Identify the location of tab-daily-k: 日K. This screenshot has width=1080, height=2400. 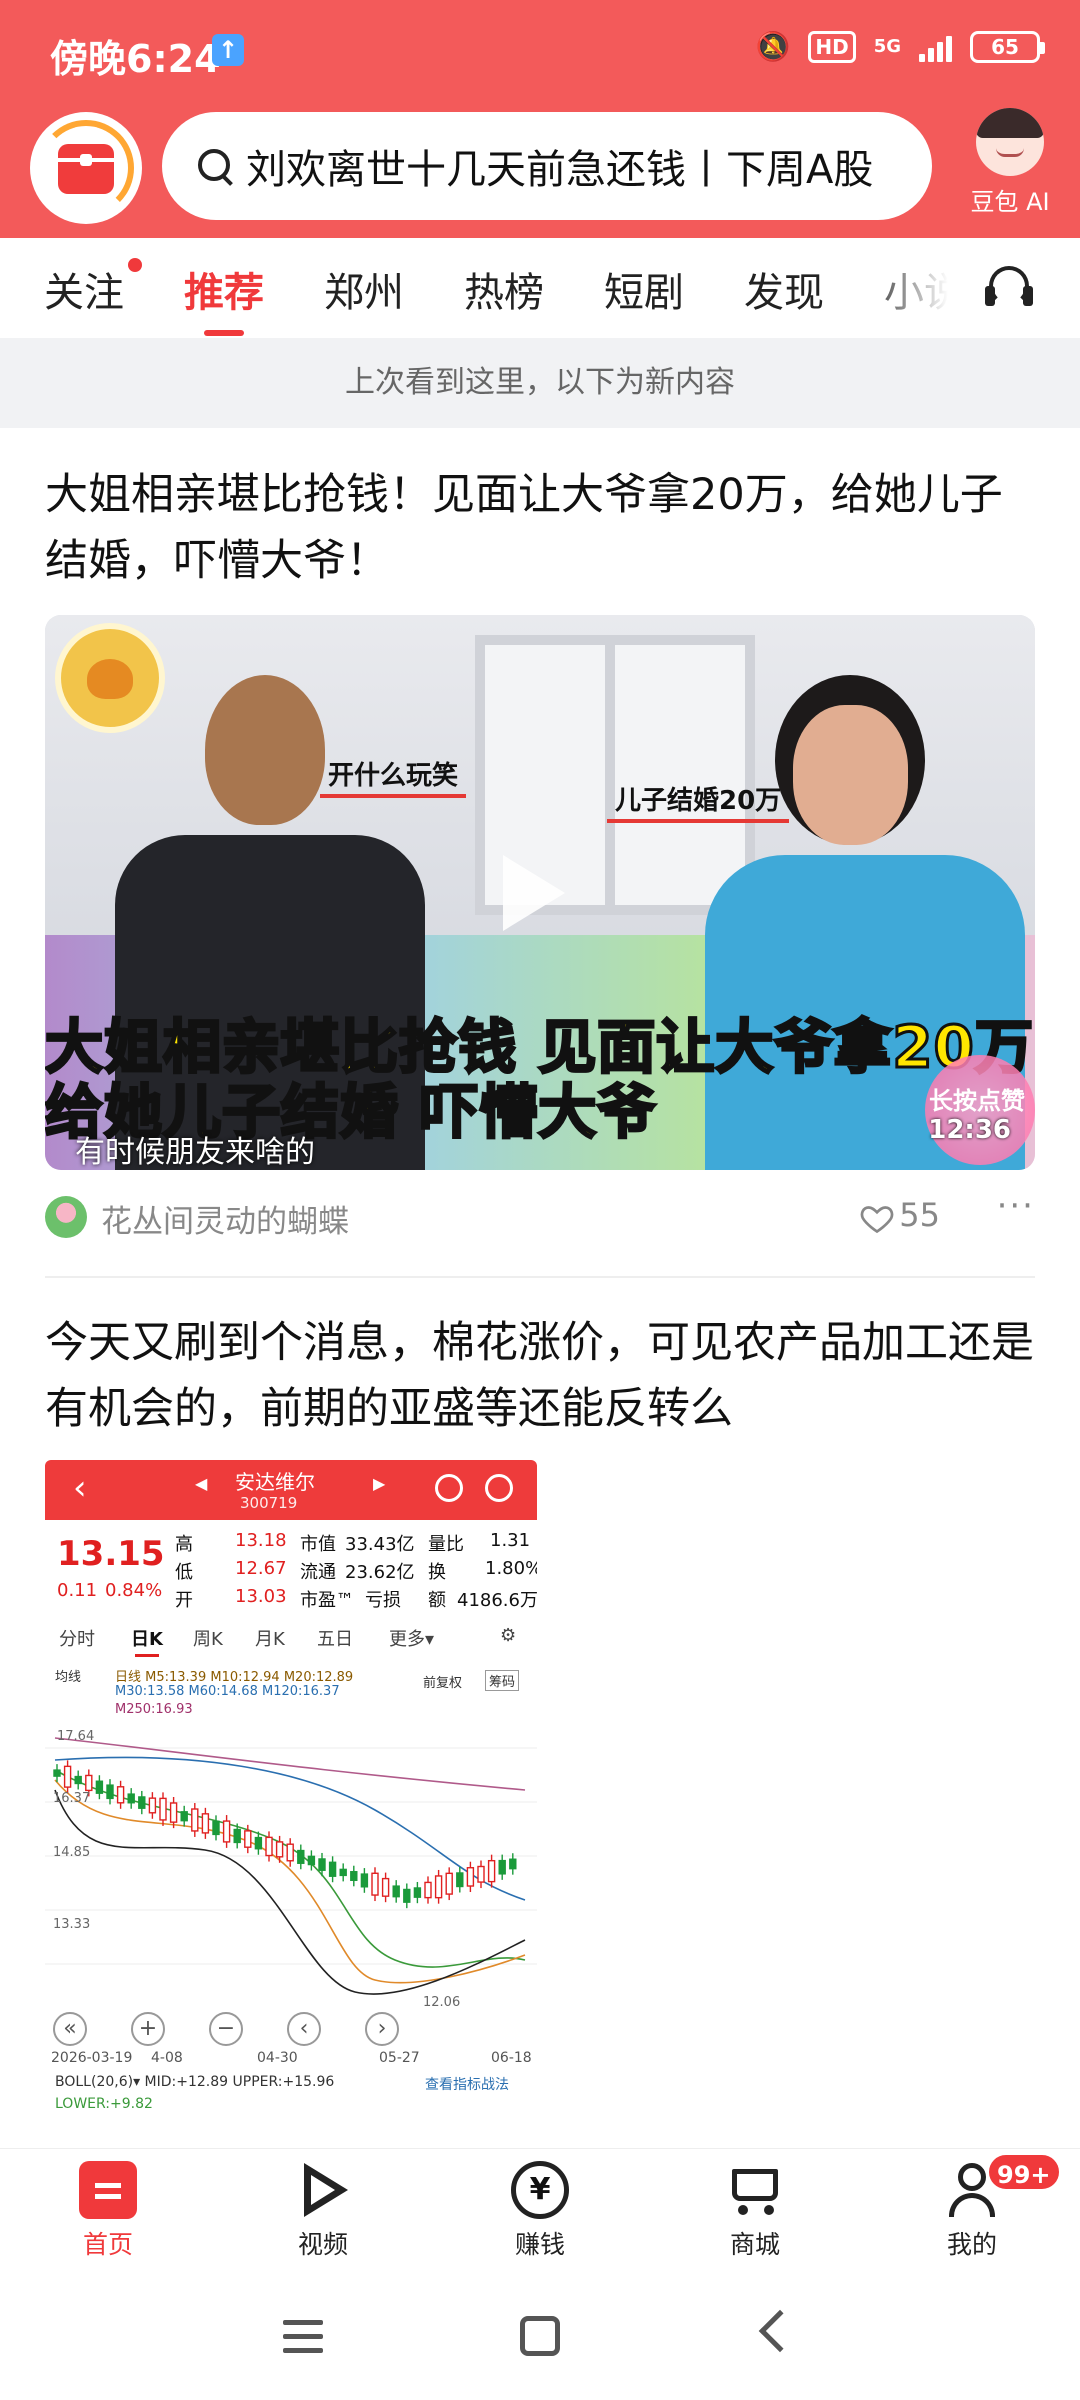
(147, 1641).